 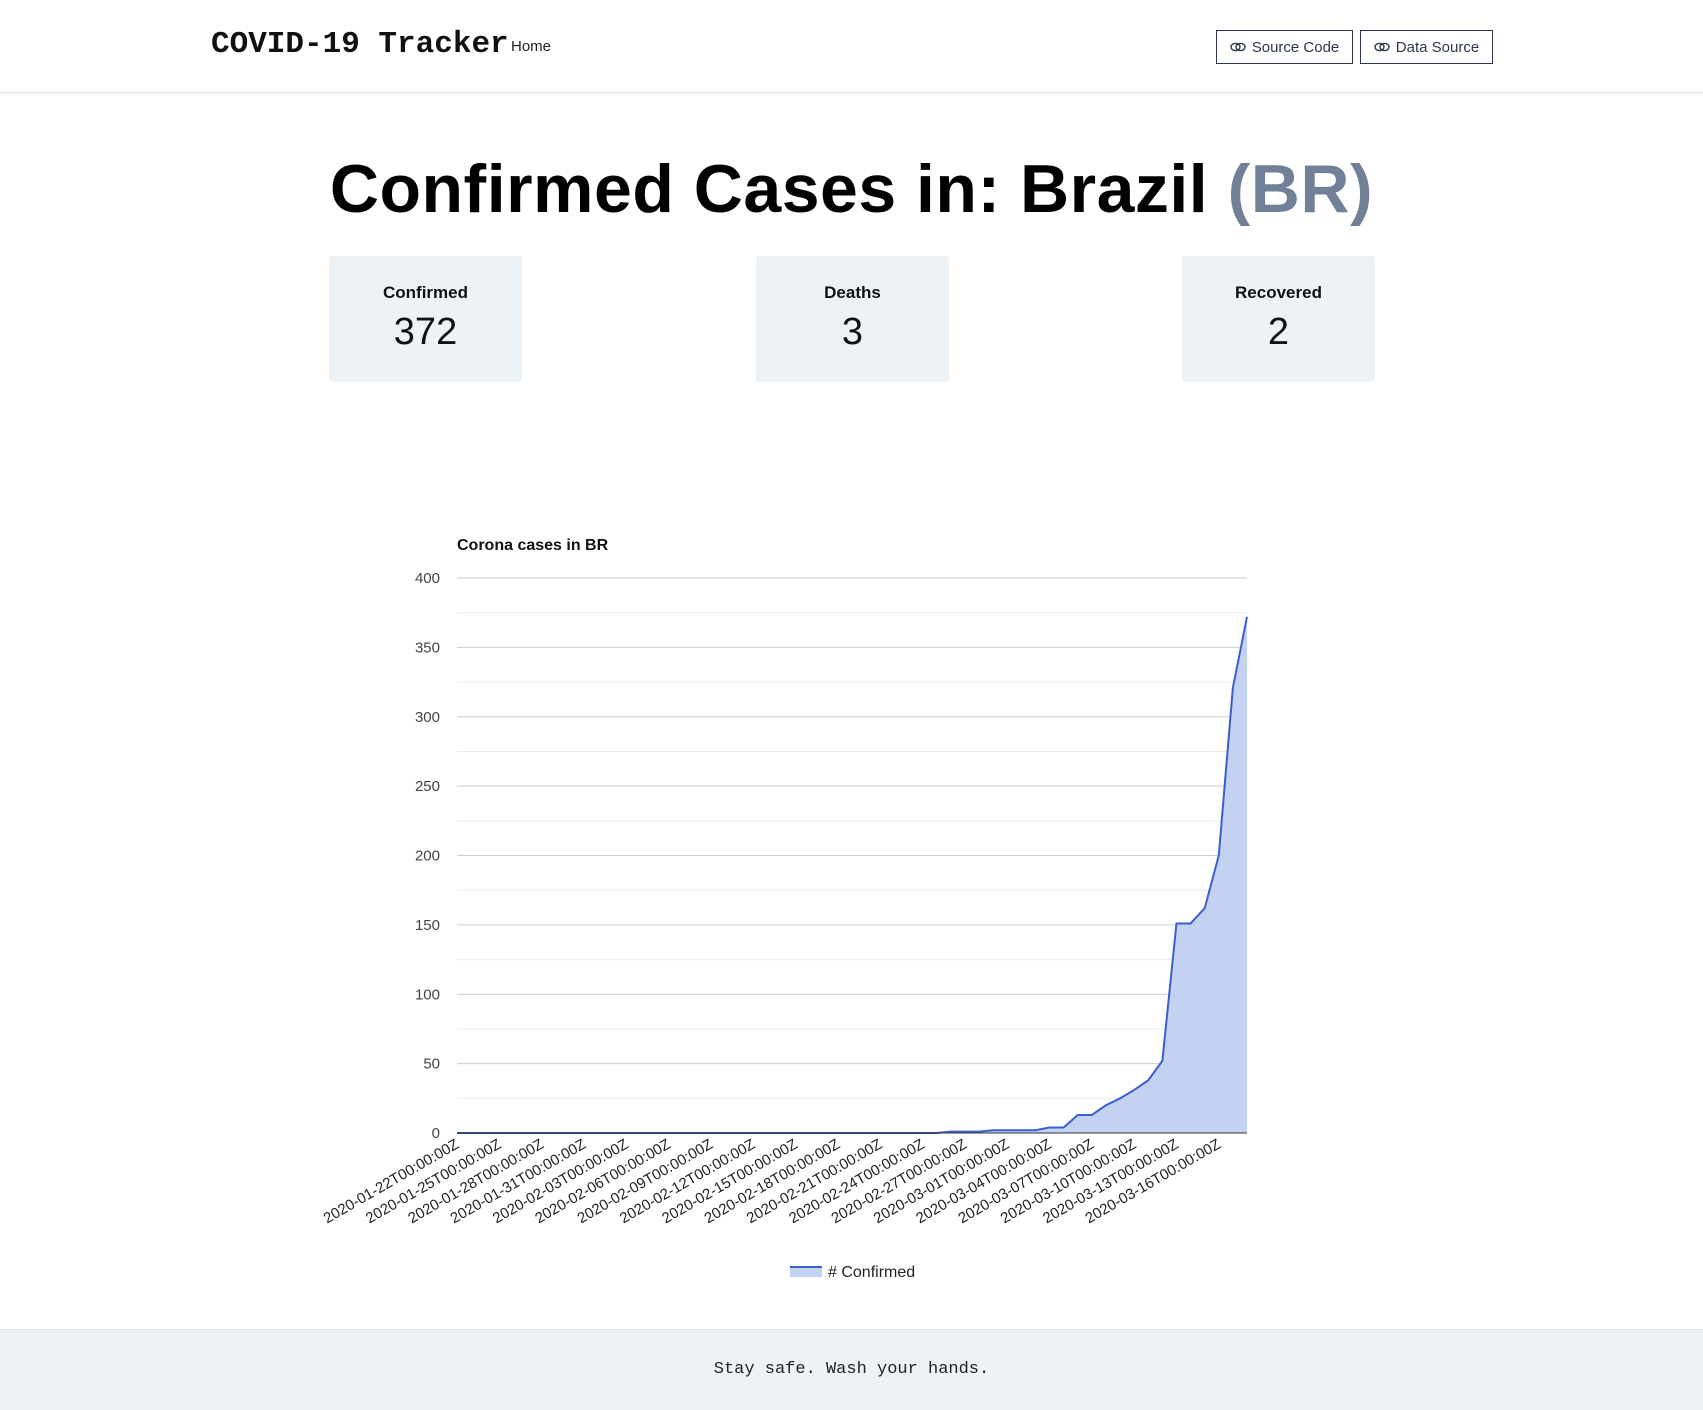 I want to click on brand-title: COVID-19 Tracker, so click(x=360, y=44).